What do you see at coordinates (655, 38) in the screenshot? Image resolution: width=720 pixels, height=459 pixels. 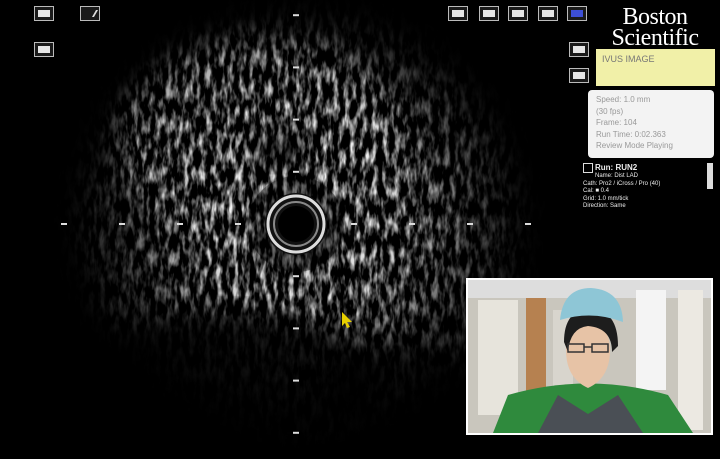 I see `brand-line-2: Scientific` at bounding box center [655, 38].